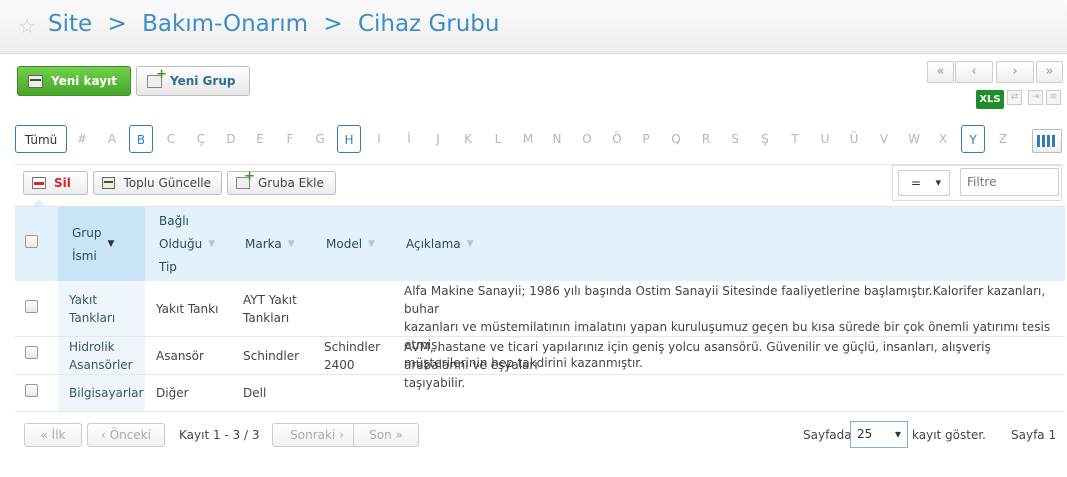  I want to click on alphabet-letter-button: C, so click(171, 139).